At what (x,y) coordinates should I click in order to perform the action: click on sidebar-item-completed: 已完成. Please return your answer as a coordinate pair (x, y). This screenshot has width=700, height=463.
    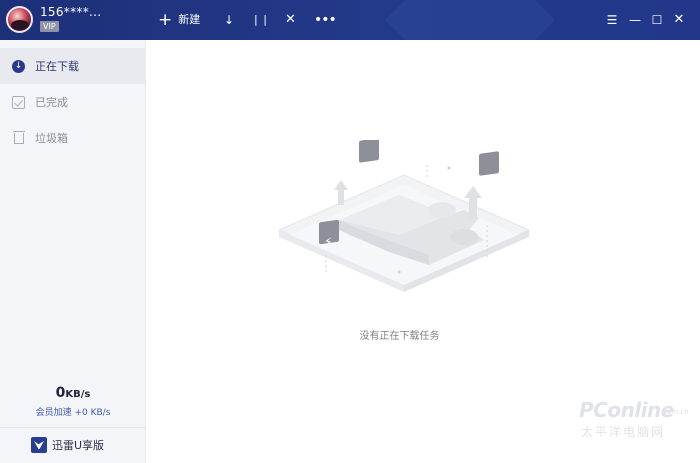
    Looking at the image, I should click on (73, 102).